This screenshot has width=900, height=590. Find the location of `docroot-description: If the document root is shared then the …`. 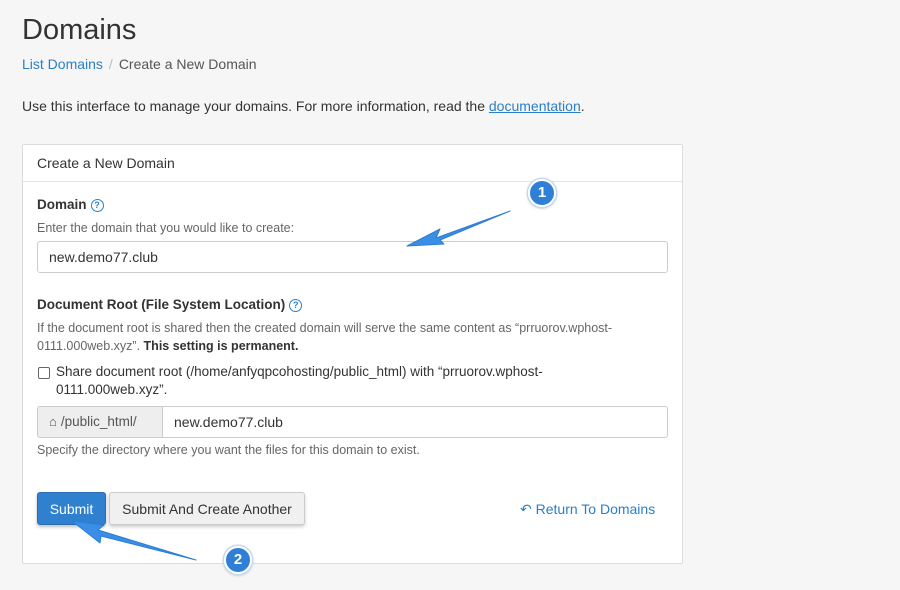

docroot-description: If the document root is shared then the … is located at coordinates (347, 337).